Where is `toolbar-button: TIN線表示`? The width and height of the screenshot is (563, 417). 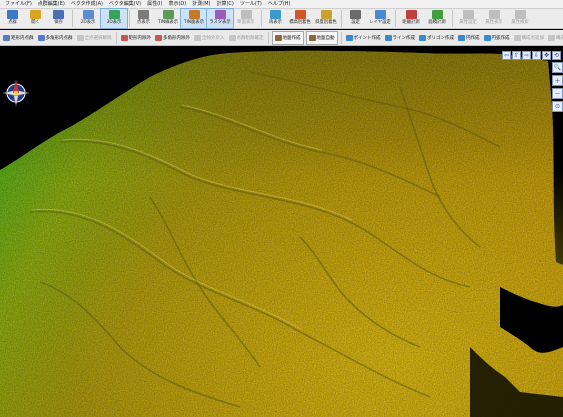 toolbar-button: TIN線表示 is located at coordinates (168, 18).